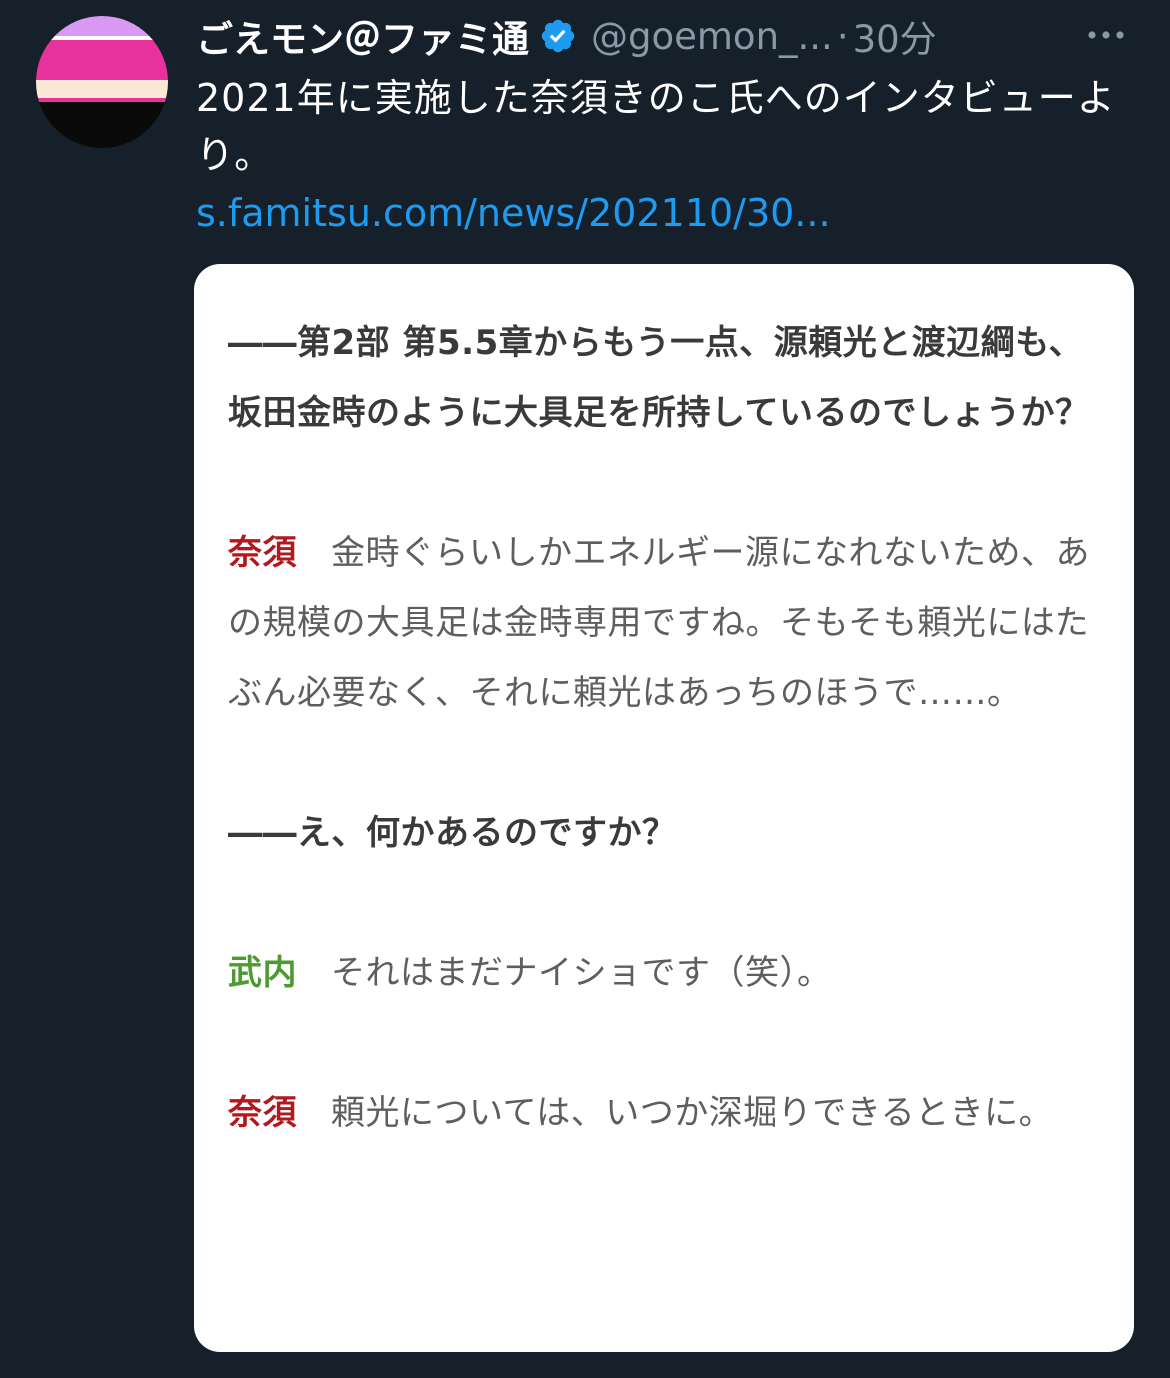 The width and height of the screenshot is (1170, 1378). I want to click on interview-question: ――え、何かあるのですか？, so click(452, 833).